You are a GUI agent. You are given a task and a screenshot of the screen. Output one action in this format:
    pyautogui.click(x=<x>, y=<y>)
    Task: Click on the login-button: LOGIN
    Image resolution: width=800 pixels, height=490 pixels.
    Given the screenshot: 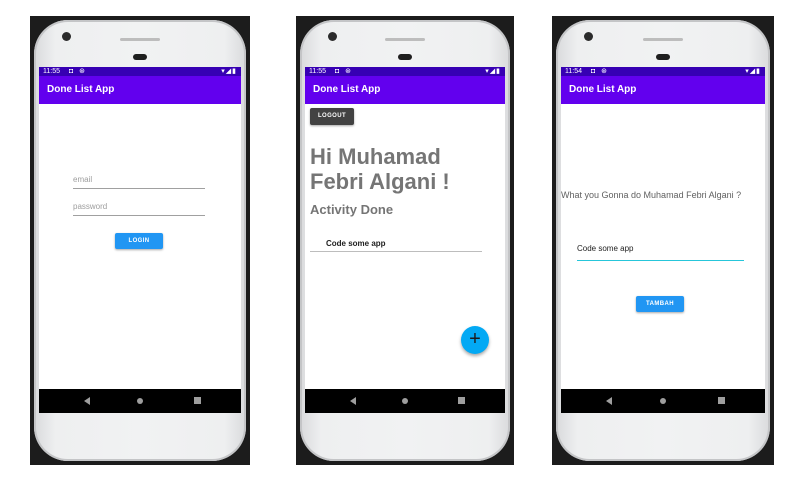 What is the action you would take?
    pyautogui.click(x=139, y=241)
    